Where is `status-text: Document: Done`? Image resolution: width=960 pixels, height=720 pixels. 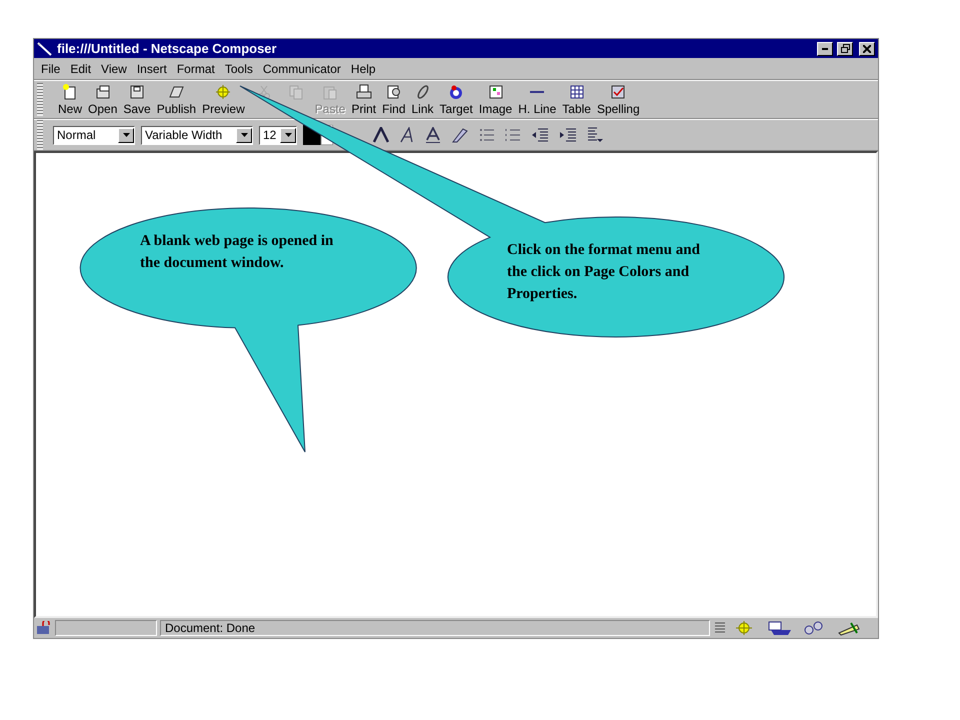
status-text: Document: Done is located at coordinates (435, 628).